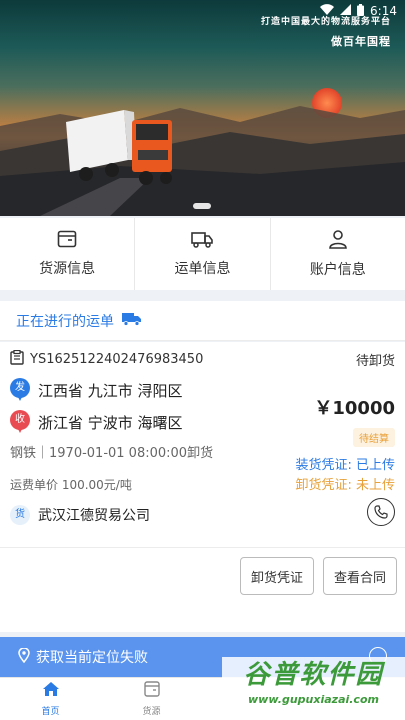 Image resolution: width=405 pixels, height=720 pixels. I want to click on status-time: 6:14, so click(383, 11).